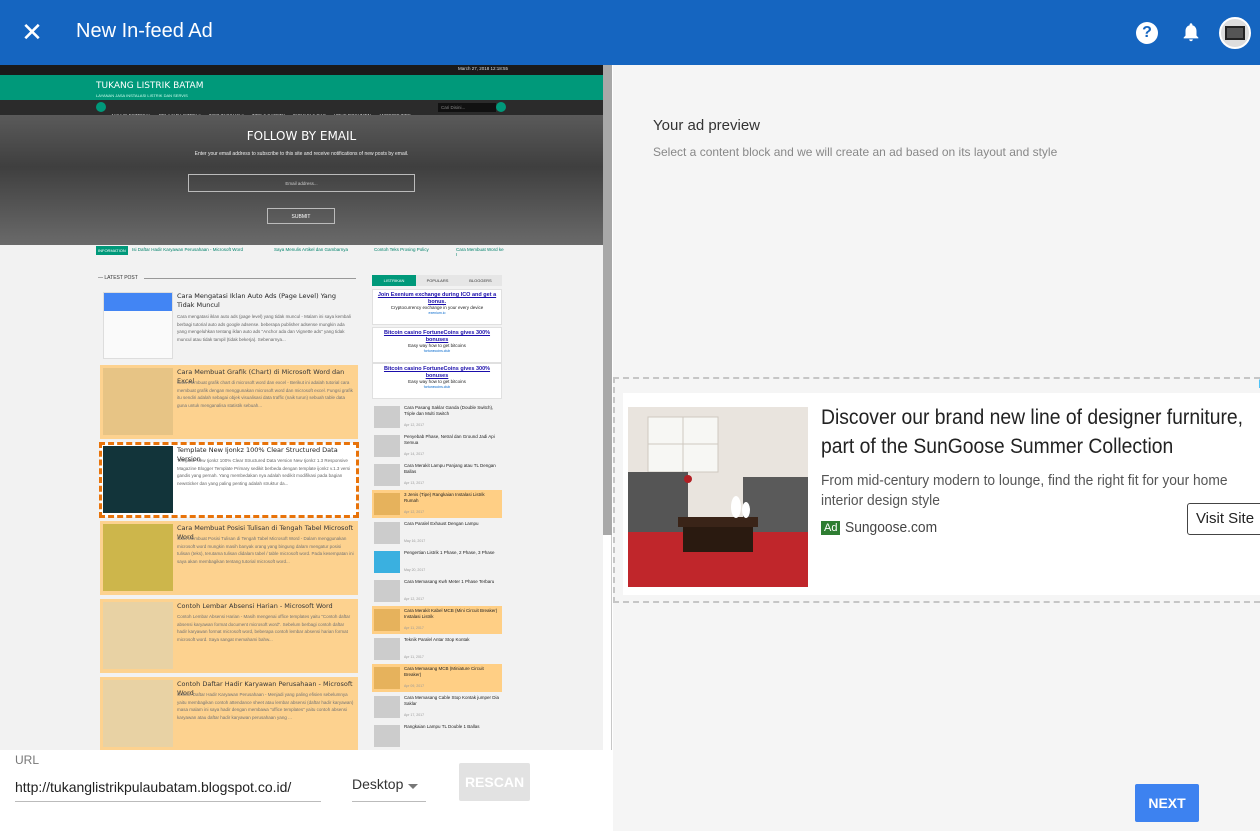 This screenshot has height=831, width=1260. Describe the element at coordinates (501, 107) in the screenshot. I see `search-icon` at that location.